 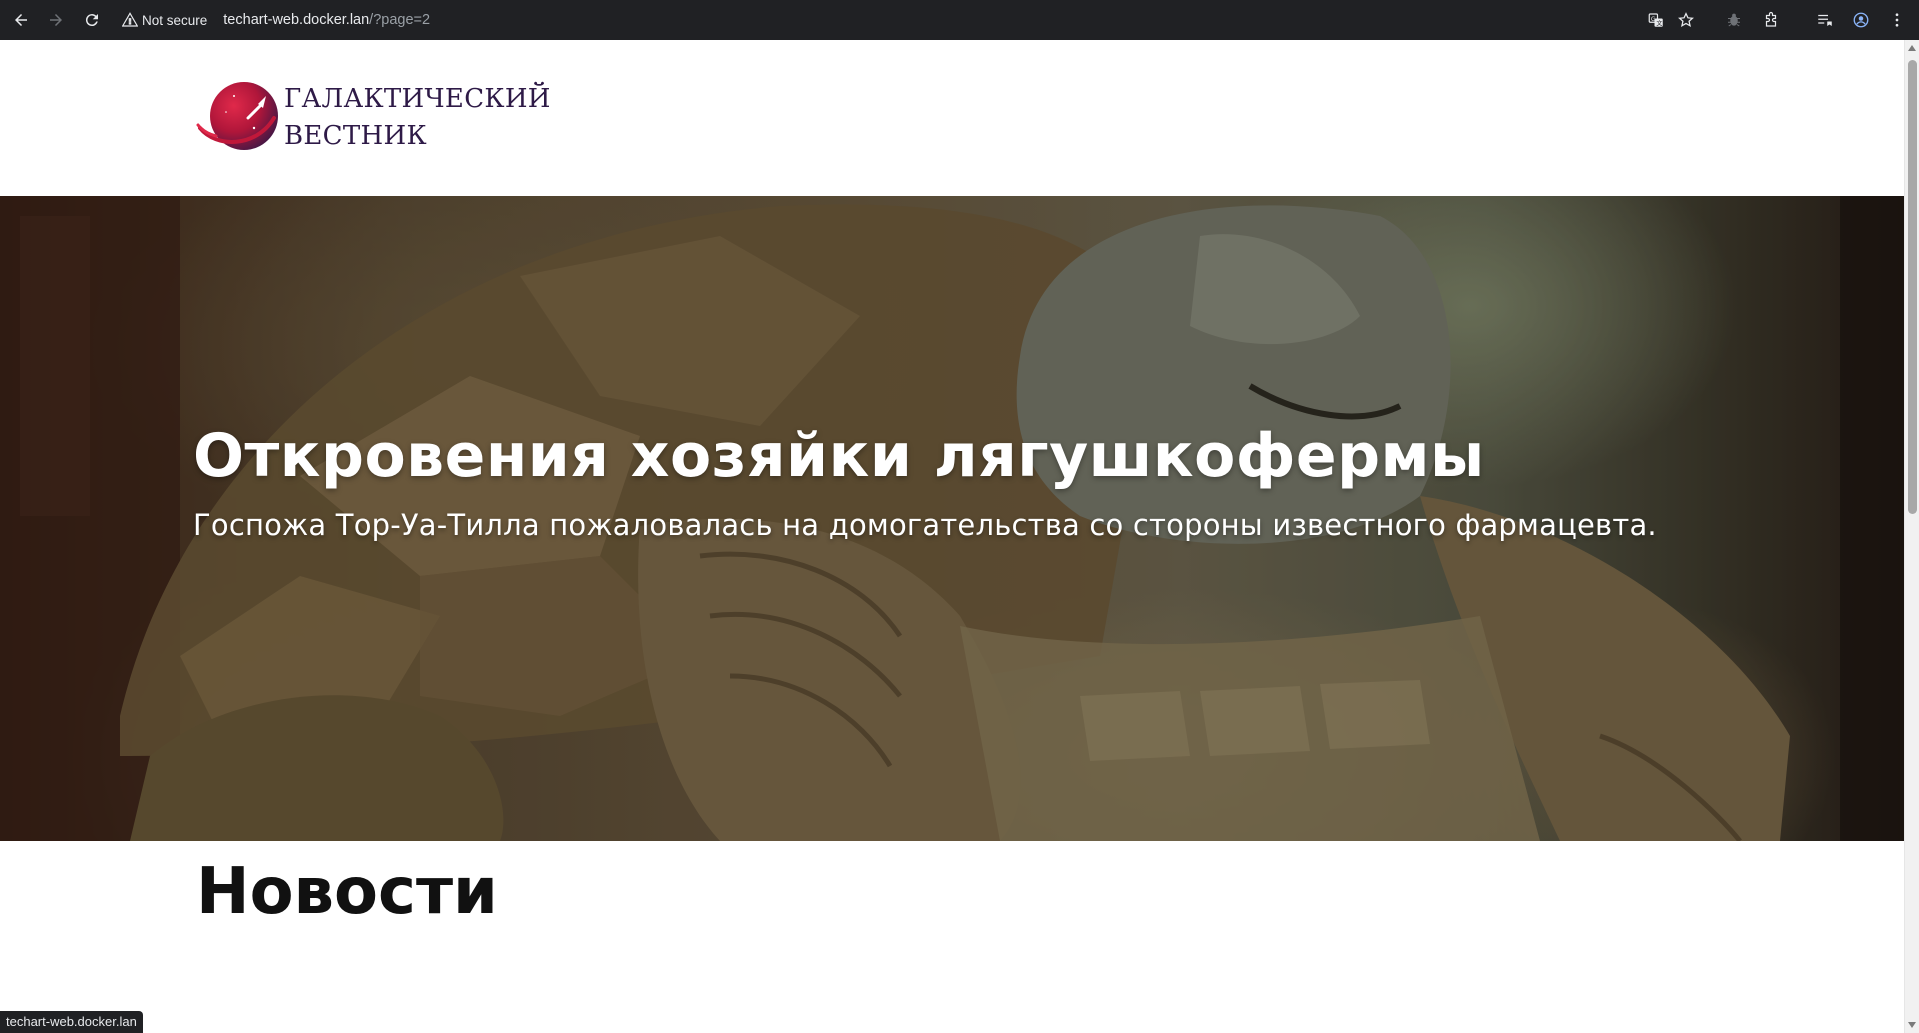 What do you see at coordinates (347, 892) in the screenshot?
I see `news-section-heading: Новости` at bounding box center [347, 892].